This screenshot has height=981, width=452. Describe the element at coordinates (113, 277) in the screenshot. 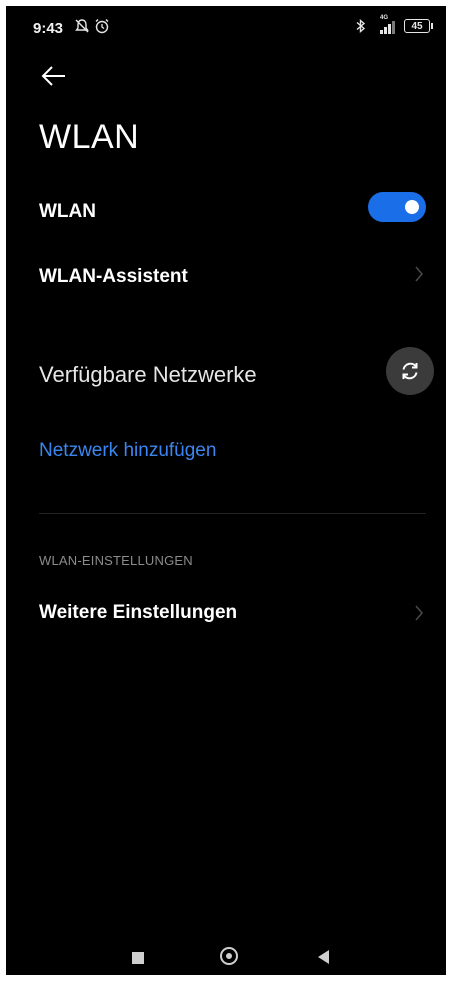

I see `wlan-assistant-item: WLAN-Assistent` at that location.